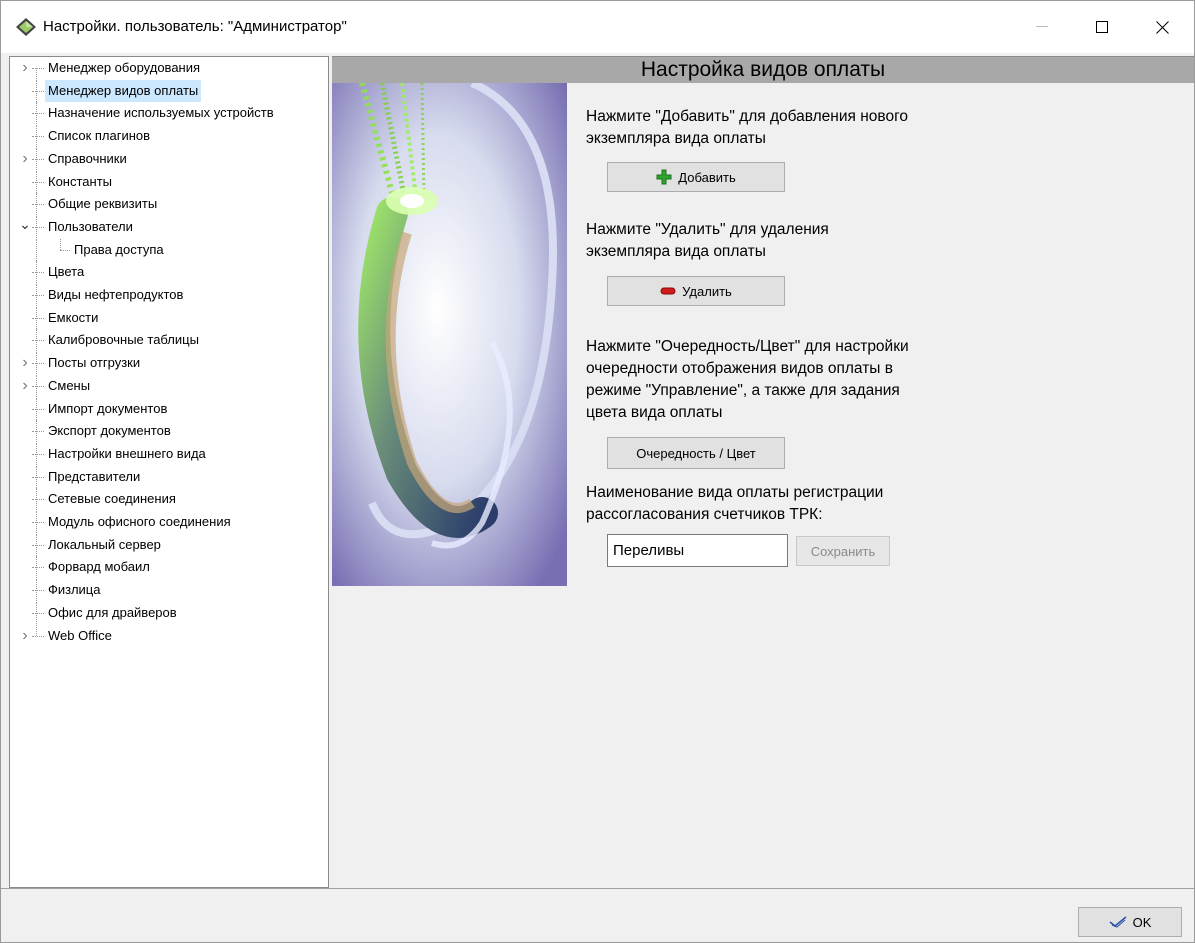 Image resolution: width=1195 pixels, height=943 pixels. What do you see at coordinates (108, 408) in the screenshot?
I see `tree-item-label: Импорт документов` at bounding box center [108, 408].